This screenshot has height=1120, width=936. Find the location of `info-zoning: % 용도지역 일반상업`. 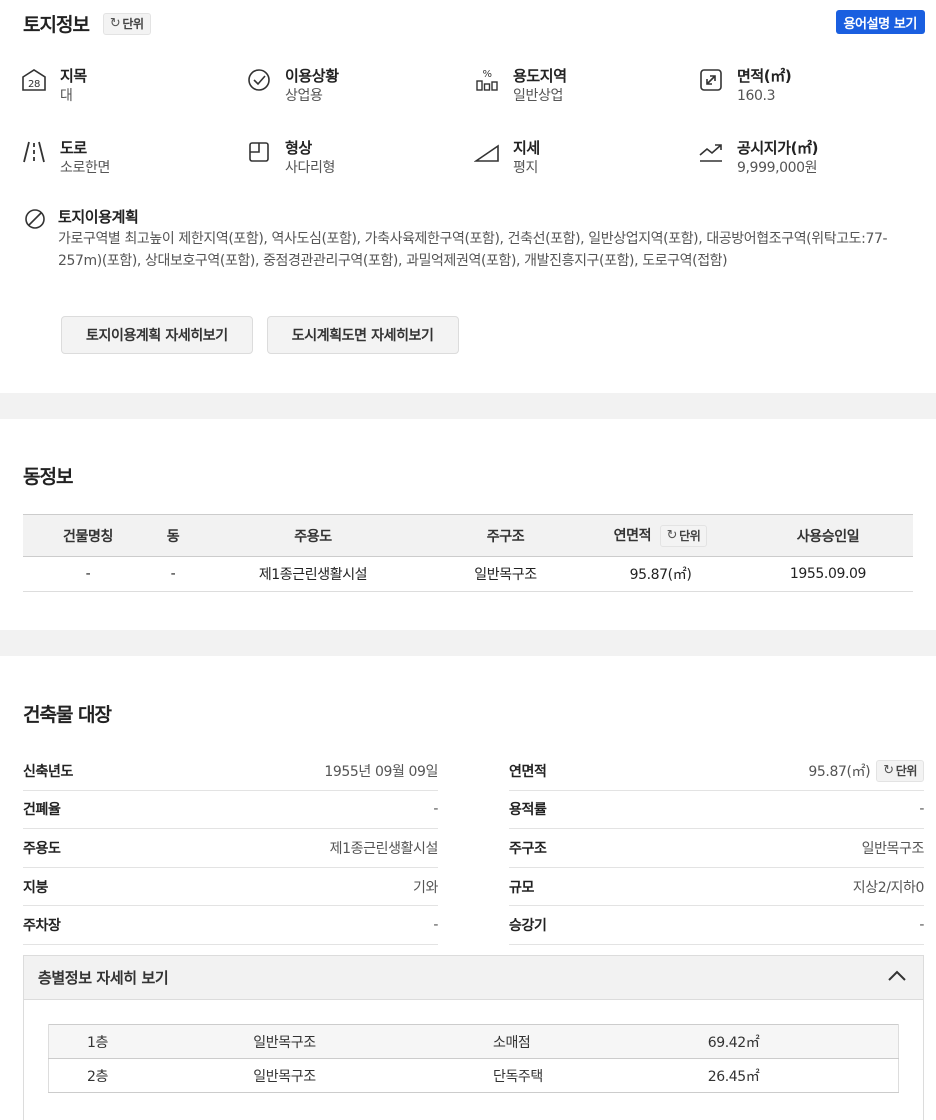

info-zoning: % 용도지역 일반상업 is located at coordinates (520, 86).